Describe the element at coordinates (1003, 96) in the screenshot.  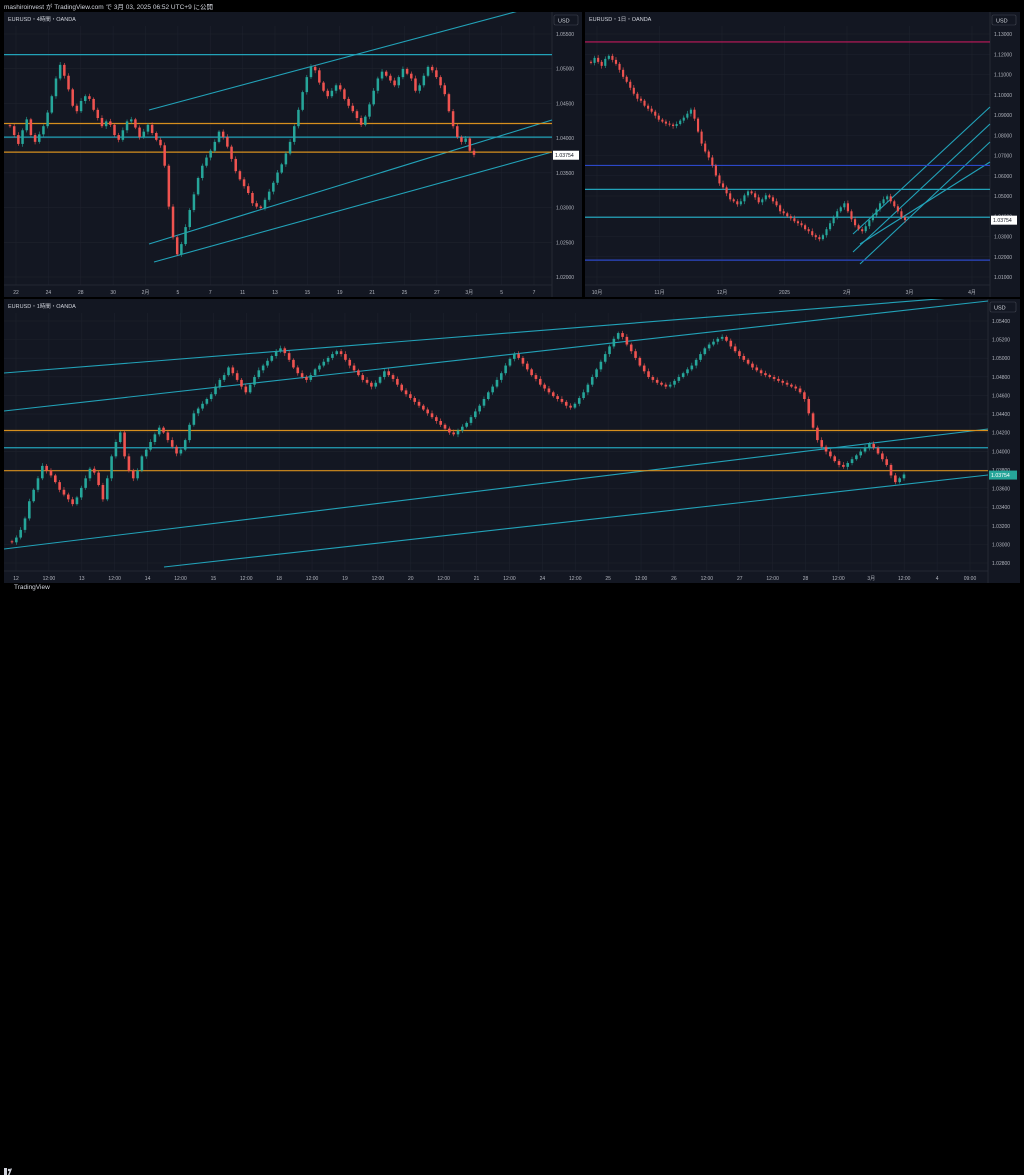
I see `y-tick-label: 1.10000` at that location.